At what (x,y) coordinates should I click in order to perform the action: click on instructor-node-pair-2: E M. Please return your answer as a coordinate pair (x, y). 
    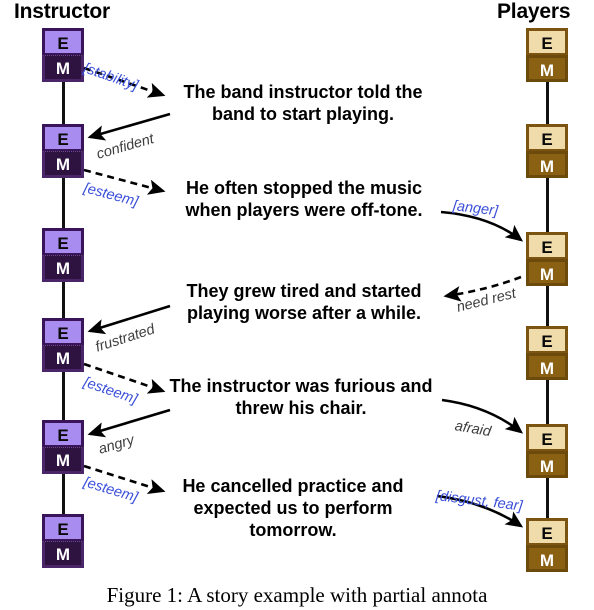
    Looking at the image, I should click on (63, 151).